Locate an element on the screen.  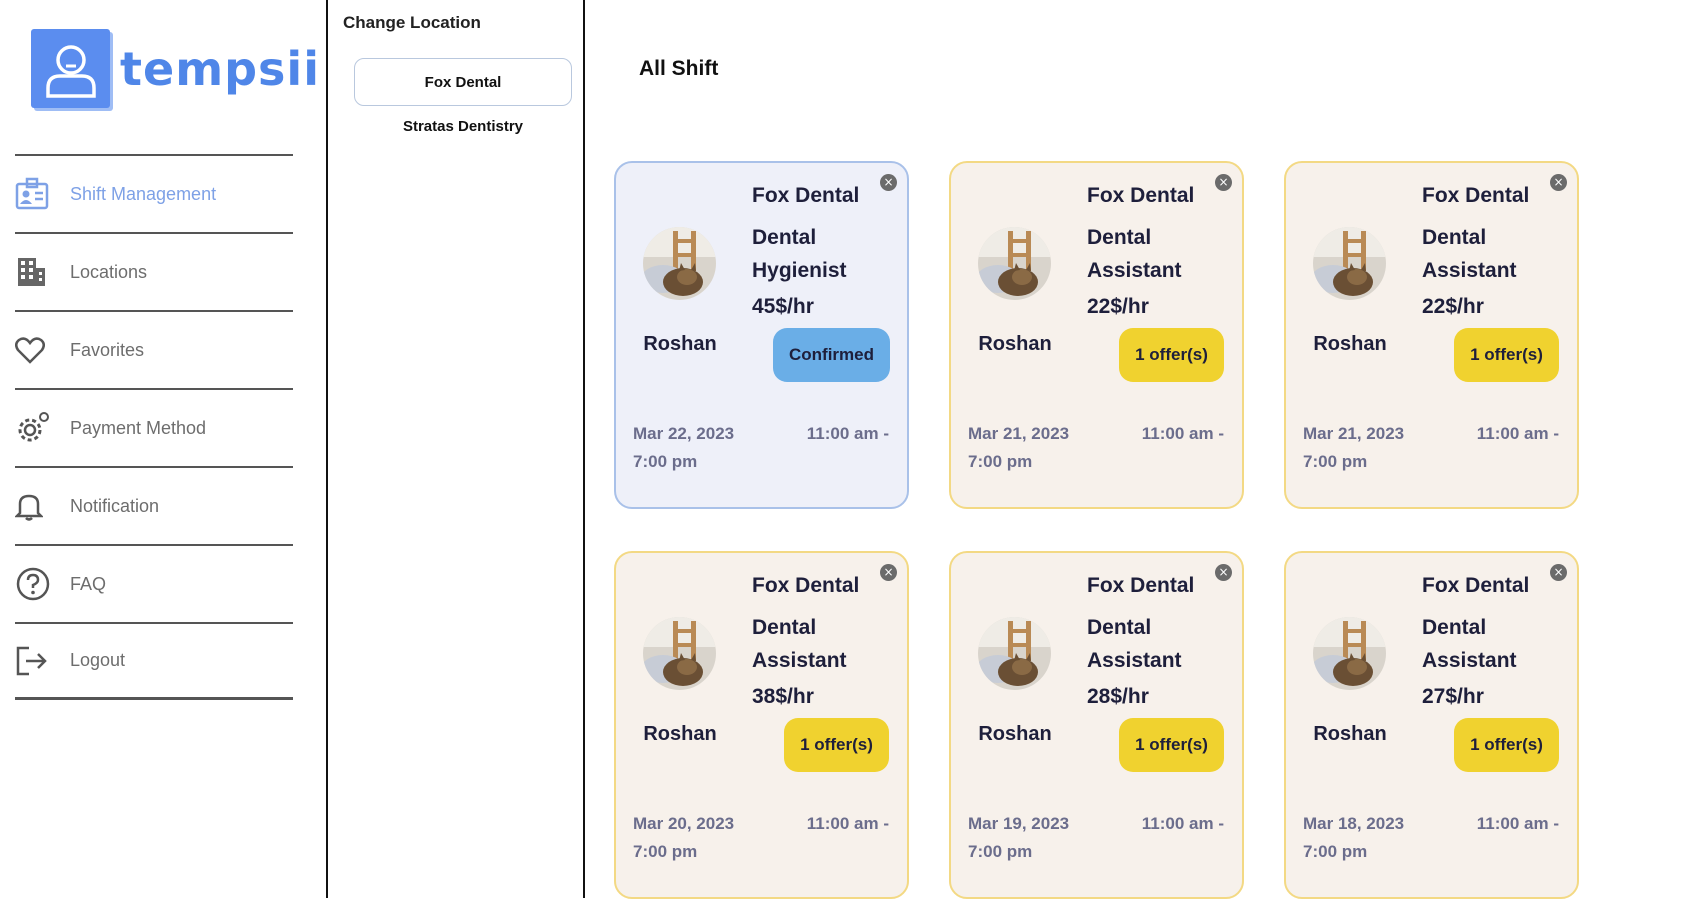
shift-rate: 27$/hr is located at coordinates (1453, 696).